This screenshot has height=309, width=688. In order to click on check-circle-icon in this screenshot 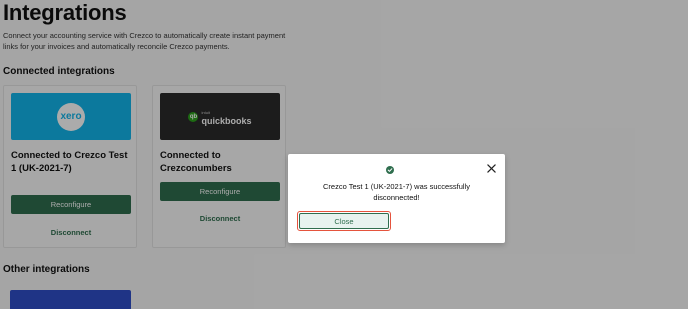, I will do `click(390, 170)`.